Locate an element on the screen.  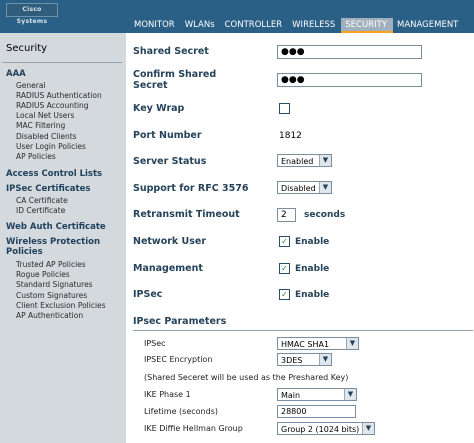
nav-wlans: WLANs is located at coordinates (201, 25).